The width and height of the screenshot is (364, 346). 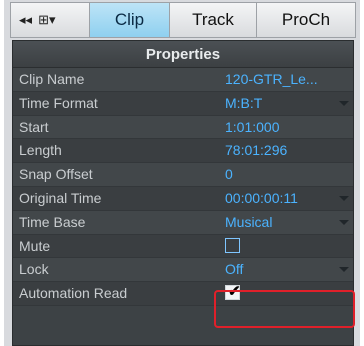 What do you see at coordinates (40, 150) in the screenshot?
I see `property-label: Length` at bounding box center [40, 150].